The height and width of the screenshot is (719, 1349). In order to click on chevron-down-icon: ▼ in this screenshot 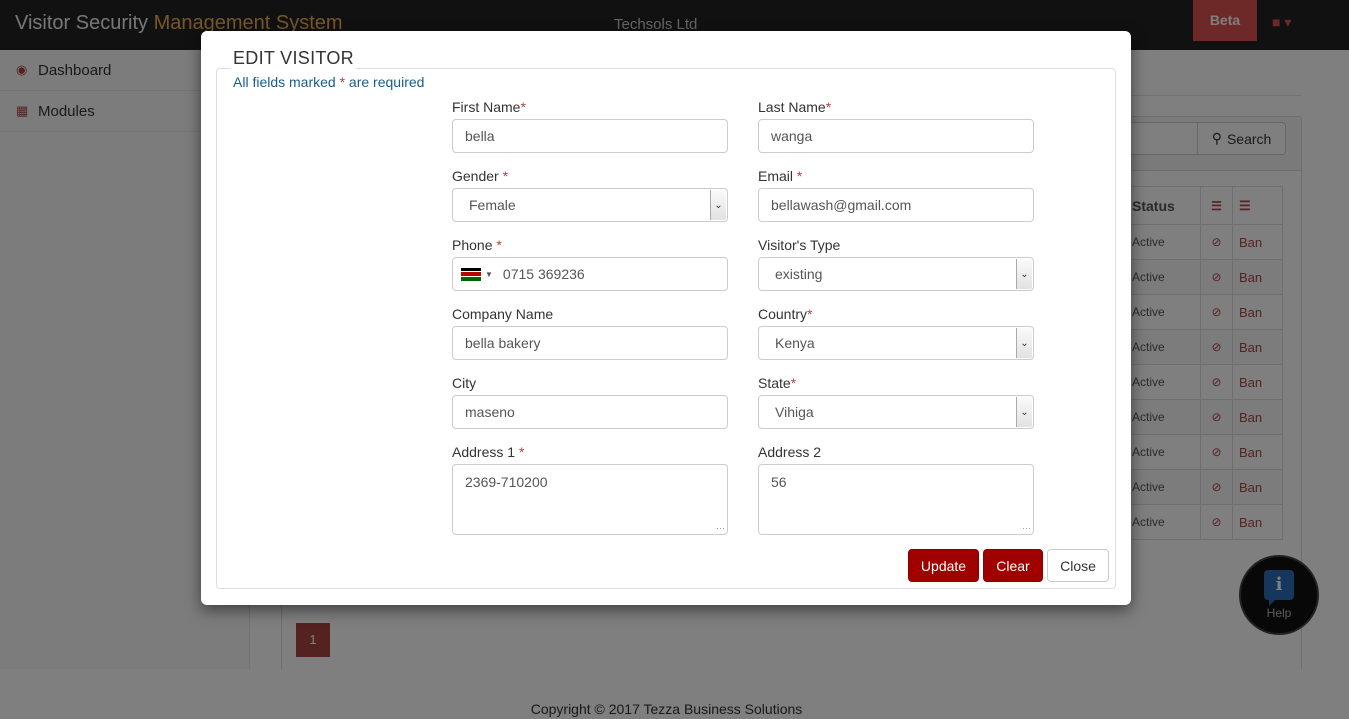, I will do `click(489, 274)`.